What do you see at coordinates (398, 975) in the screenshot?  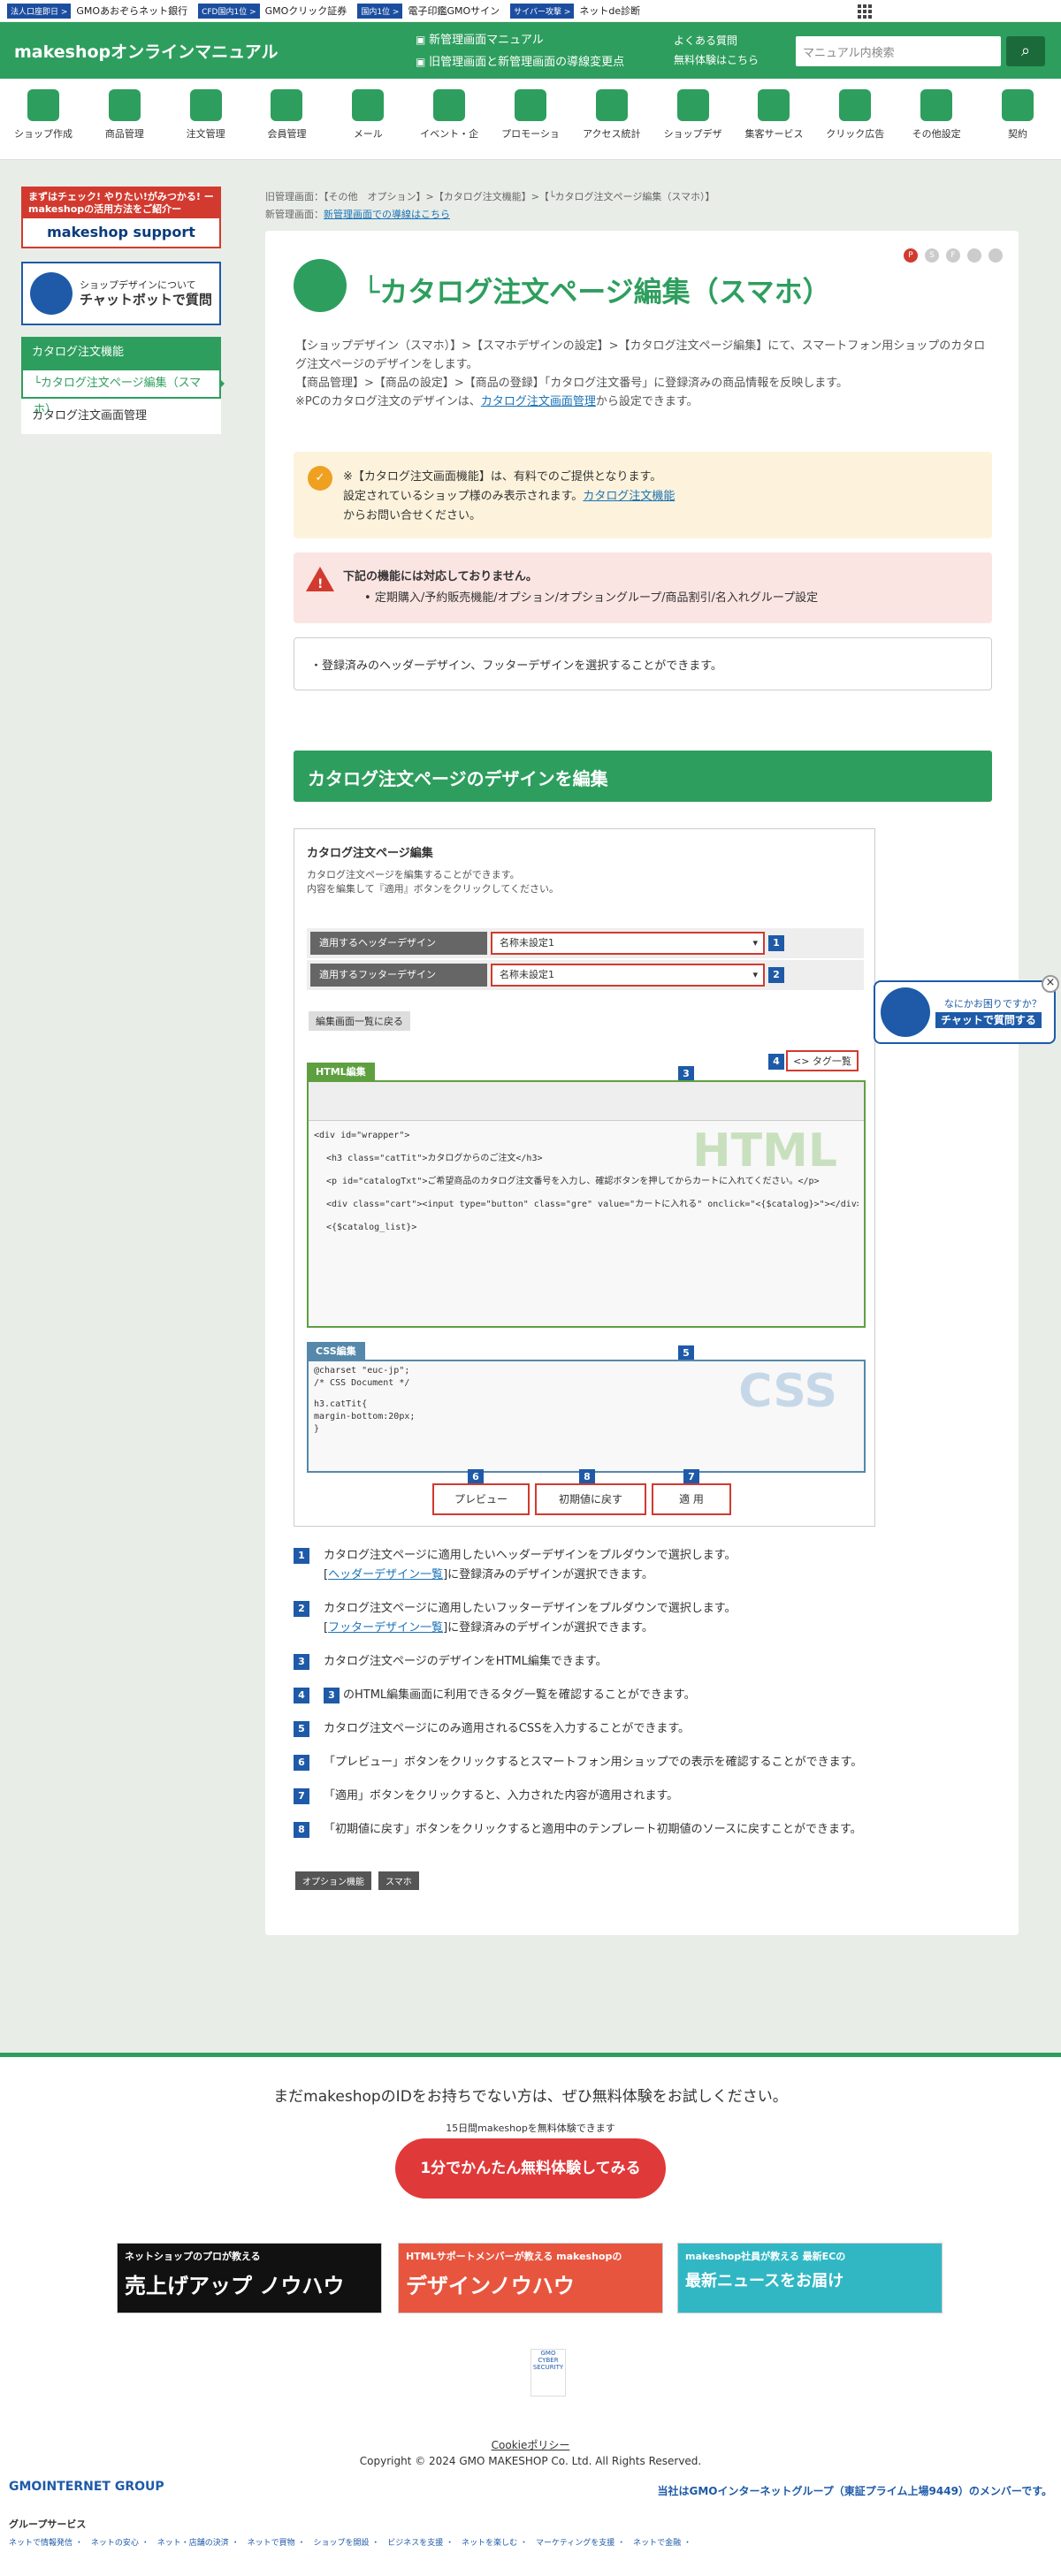 I see `footer-design-label: 適用するフッターデザイン` at bounding box center [398, 975].